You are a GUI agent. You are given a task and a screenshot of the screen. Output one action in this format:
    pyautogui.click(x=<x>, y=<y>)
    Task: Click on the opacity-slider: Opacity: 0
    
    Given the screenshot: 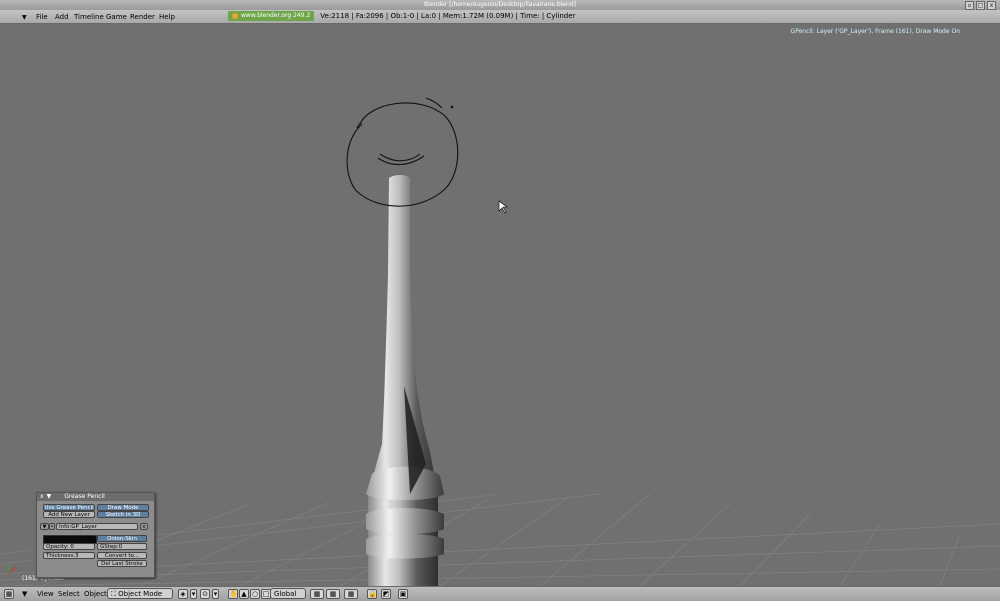 What is the action you would take?
    pyautogui.click(x=69, y=546)
    